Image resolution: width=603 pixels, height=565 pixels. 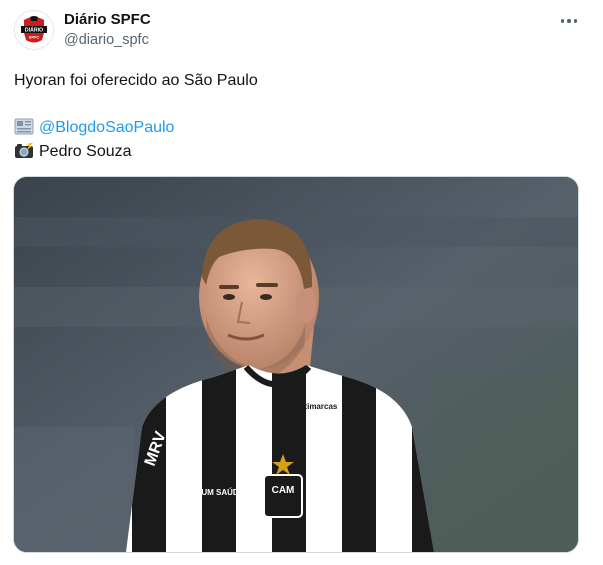 What do you see at coordinates (34, 37) in the screenshot?
I see `avatar-logo-bottom-text: SPFC` at bounding box center [34, 37].